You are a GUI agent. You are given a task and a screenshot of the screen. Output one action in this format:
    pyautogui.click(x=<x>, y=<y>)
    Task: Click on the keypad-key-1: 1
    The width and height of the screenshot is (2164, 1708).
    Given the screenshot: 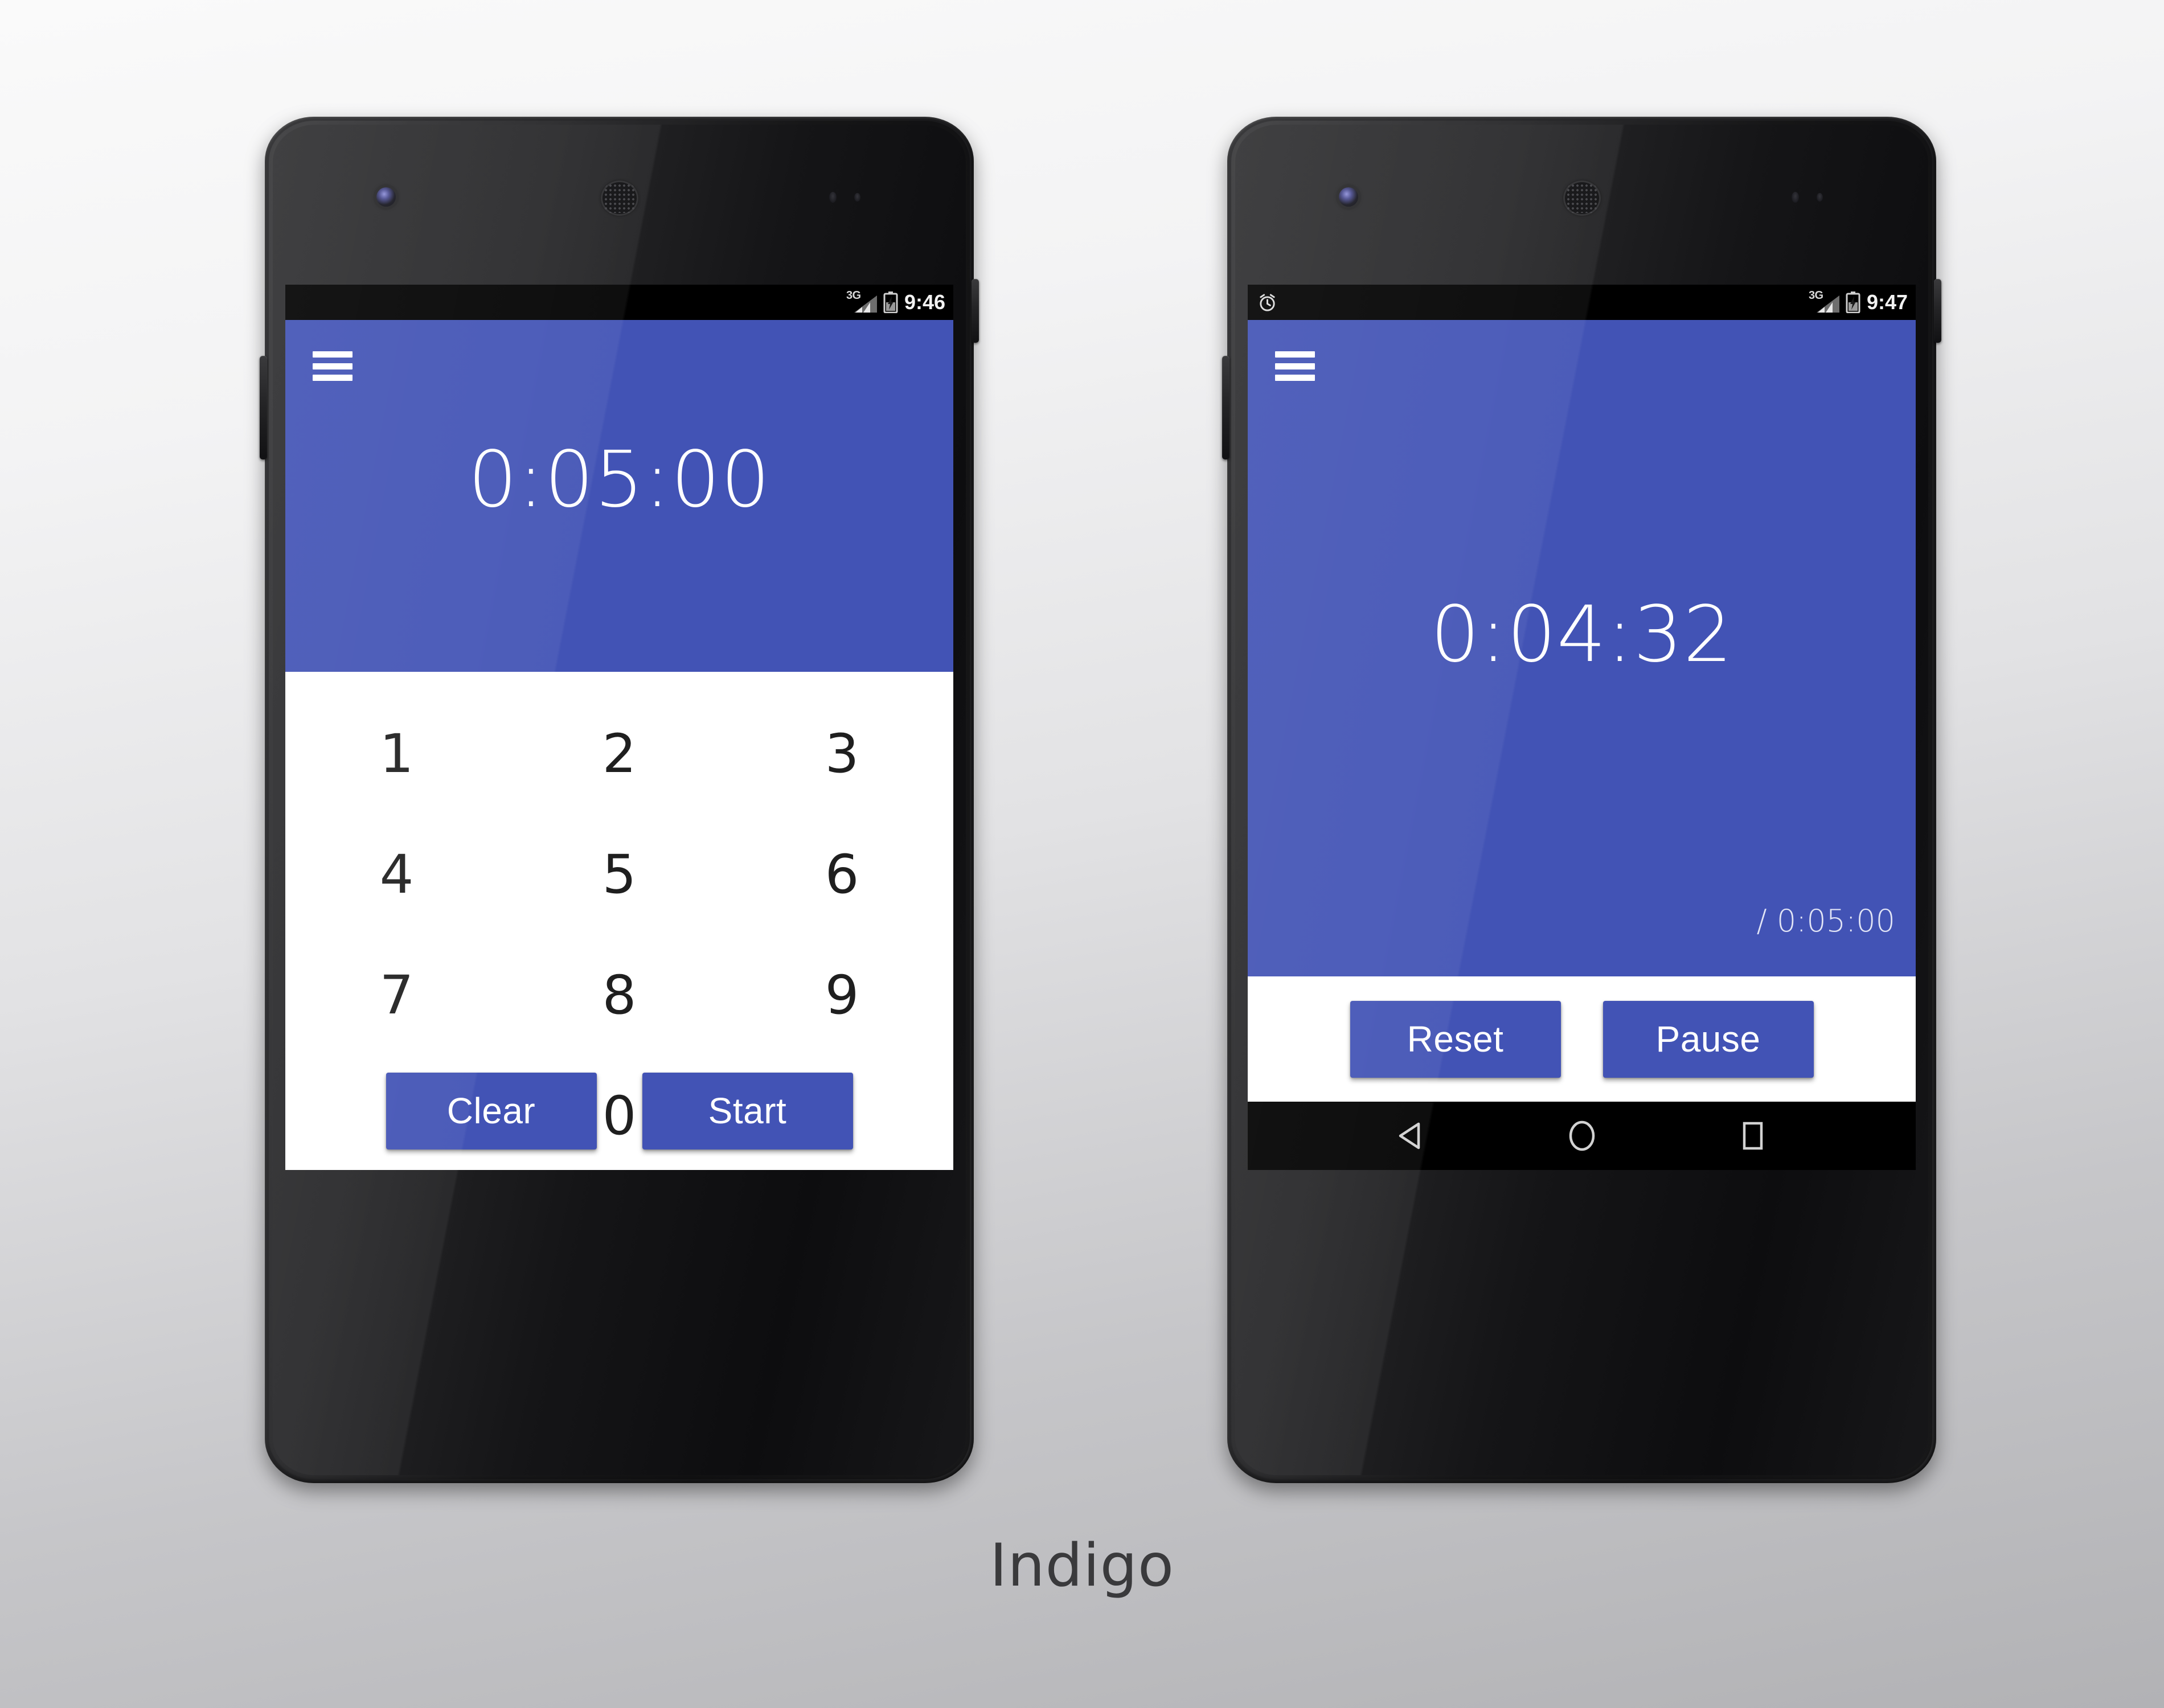 What is the action you would take?
    pyautogui.click(x=396, y=753)
    